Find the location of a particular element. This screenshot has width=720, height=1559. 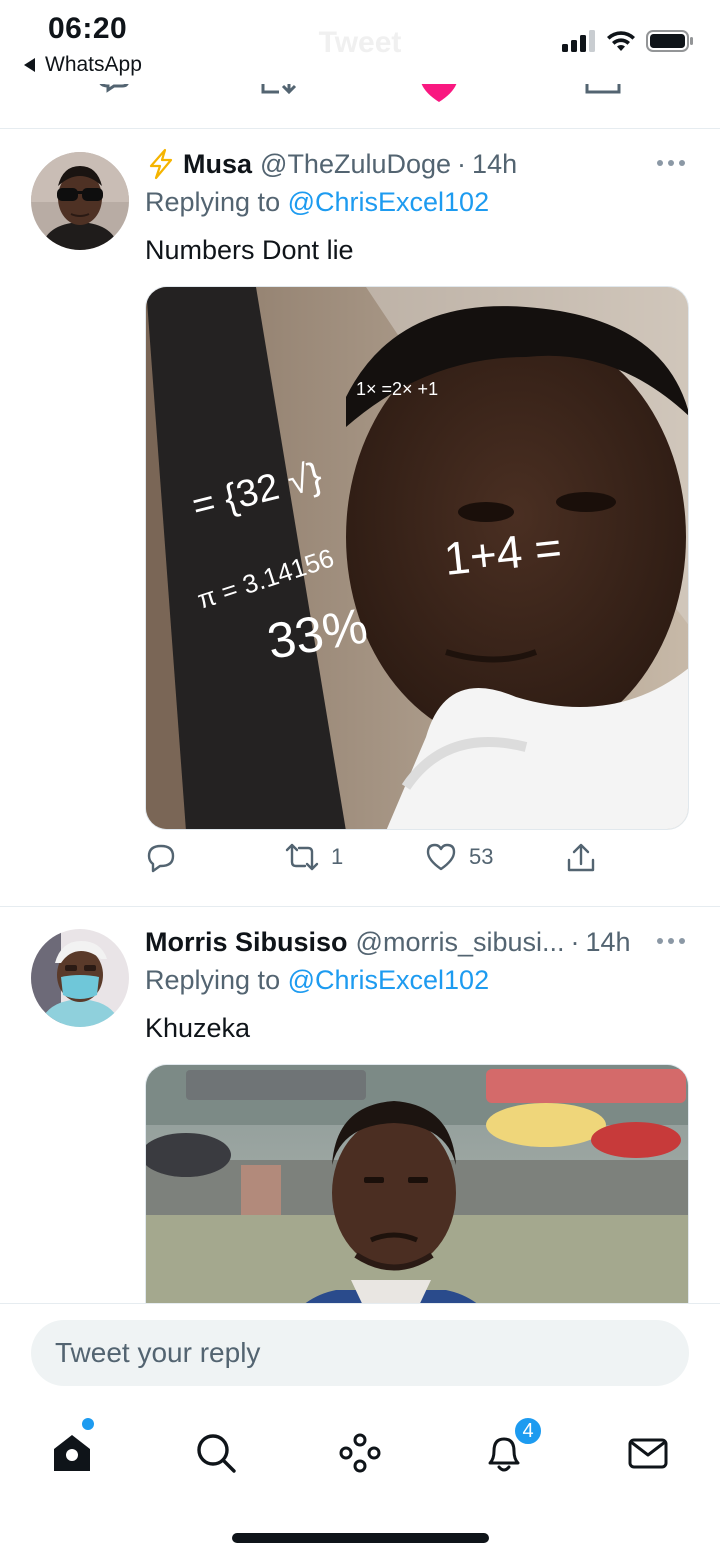

wifi-icon is located at coordinates (621, 41).